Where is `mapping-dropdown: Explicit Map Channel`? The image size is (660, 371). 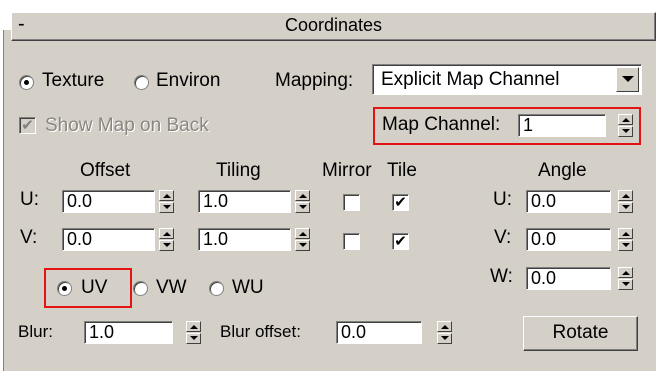
mapping-dropdown: Explicit Map Channel is located at coordinates (507, 79).